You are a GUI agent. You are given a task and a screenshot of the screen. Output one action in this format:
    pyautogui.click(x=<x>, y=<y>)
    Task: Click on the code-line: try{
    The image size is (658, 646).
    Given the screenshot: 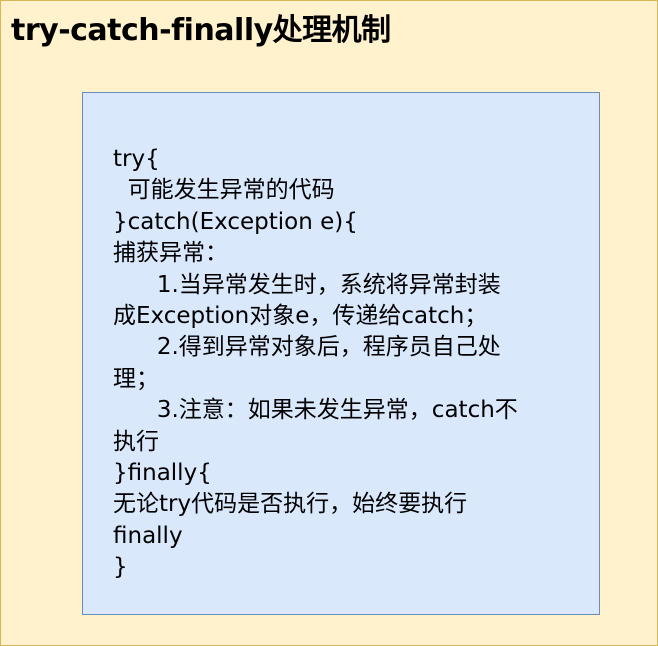 What is the action you would take?
    pyautogui.click(x=136, y=159)
    